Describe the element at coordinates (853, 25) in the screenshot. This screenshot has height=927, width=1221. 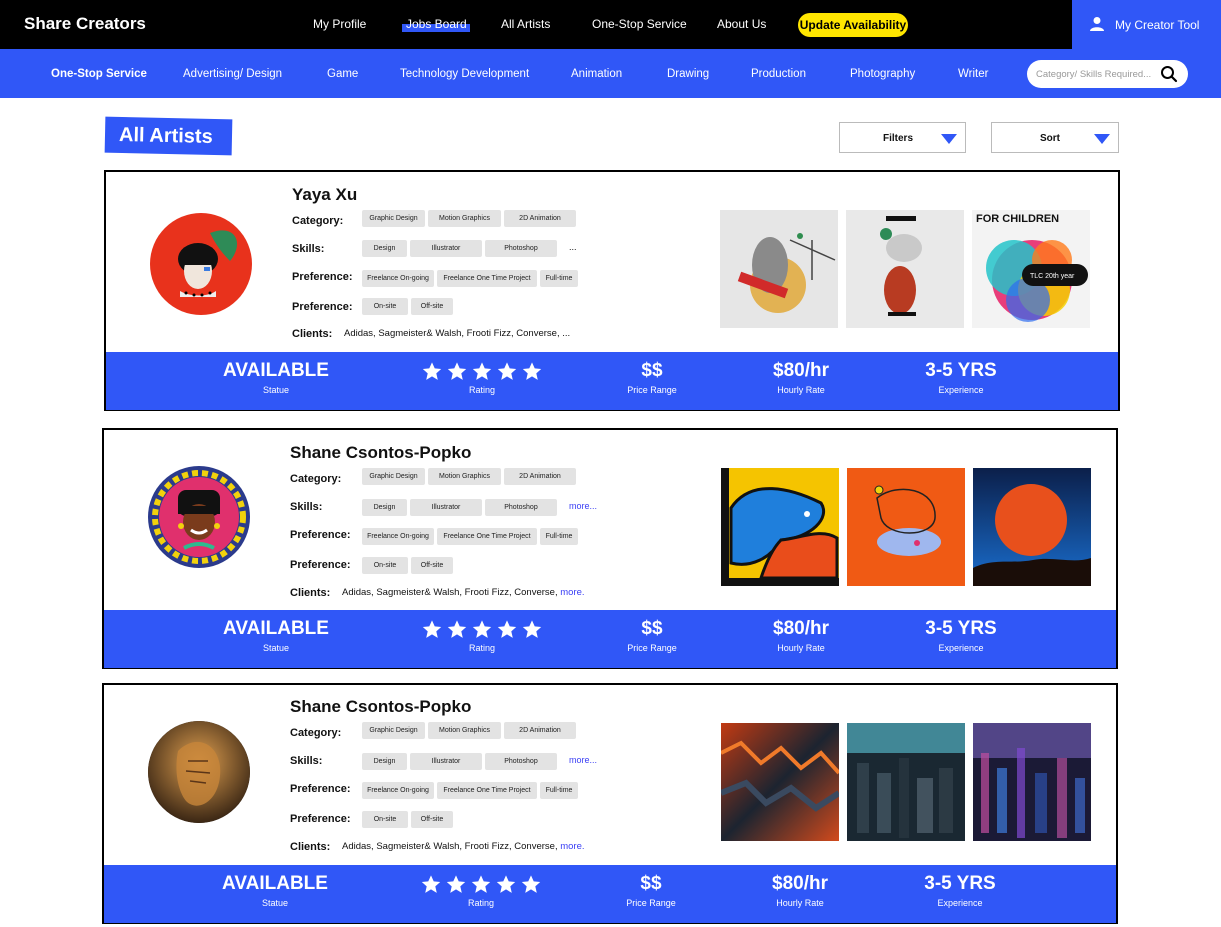
I see `update-availability-button: Update Availability` at that location.